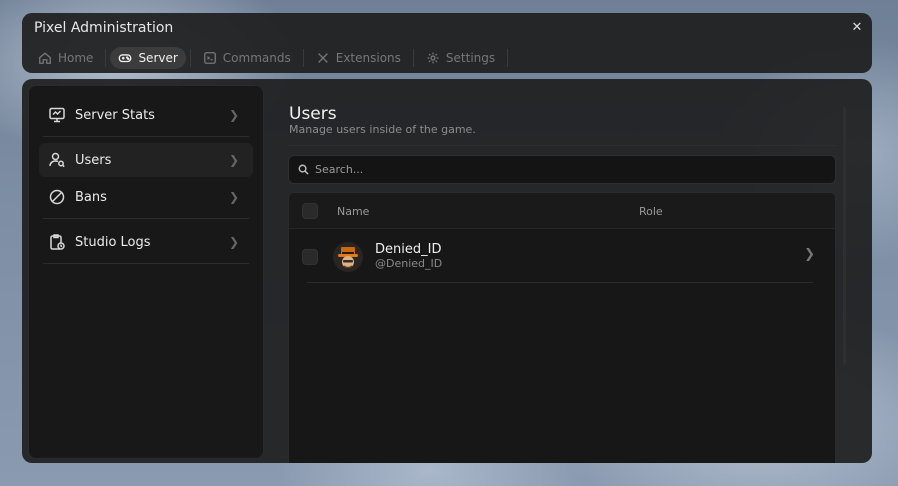 This screenshot has height=486, width=898. I want to click on sidebar-item-studio-logs: Studio Logs ❯, so click(146, 242).